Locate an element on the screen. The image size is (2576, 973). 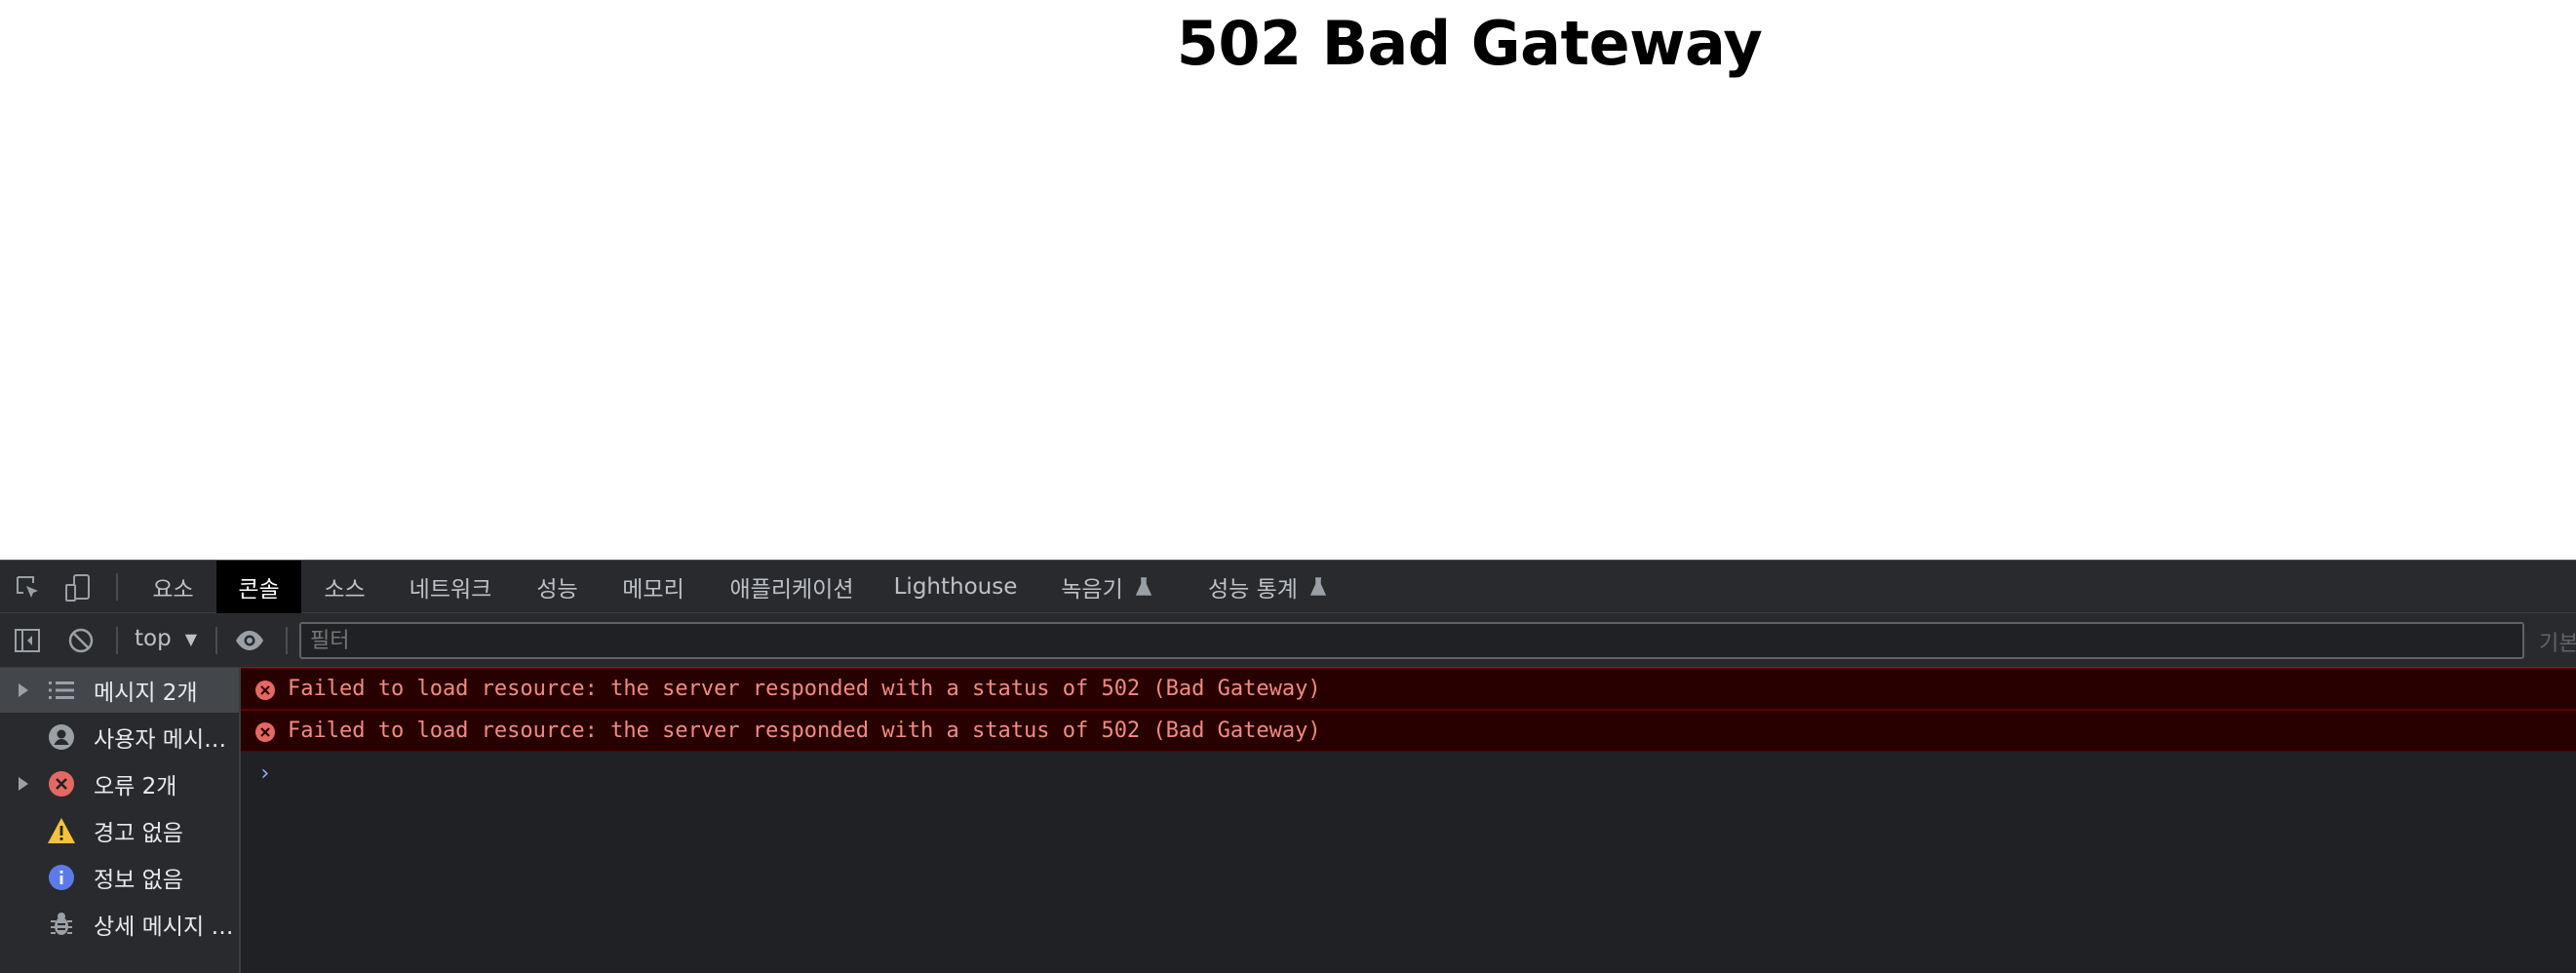
tab-console: 콘솔 is located at coordinates (258, 587).